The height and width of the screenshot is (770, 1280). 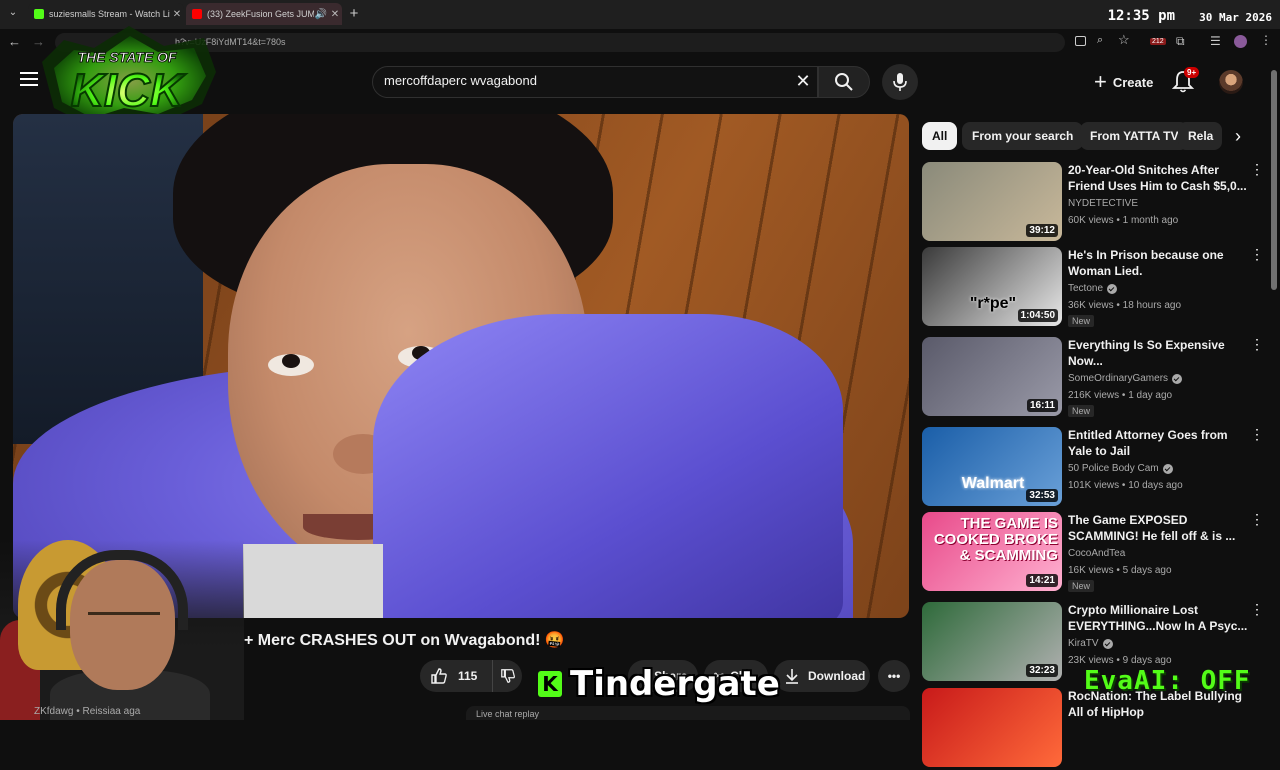 What do you see at coordinates (992, 727) in the screenshot?
I see `video-thumbnail` at bounding box center [992, 727].